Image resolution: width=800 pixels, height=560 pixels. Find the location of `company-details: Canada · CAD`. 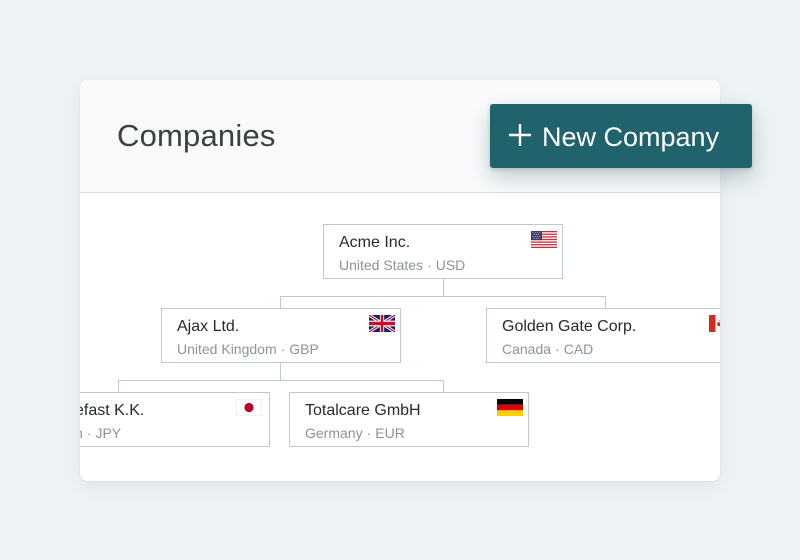

company-details: Canada · CAD is located at coordinates (548, 349).